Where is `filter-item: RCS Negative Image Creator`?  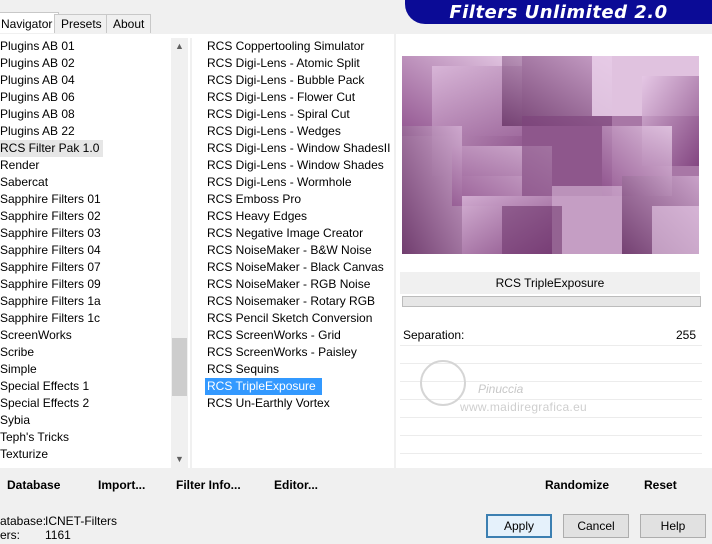 filter-item: RCS Negative Image Creator is located at coordinates (297, 233).